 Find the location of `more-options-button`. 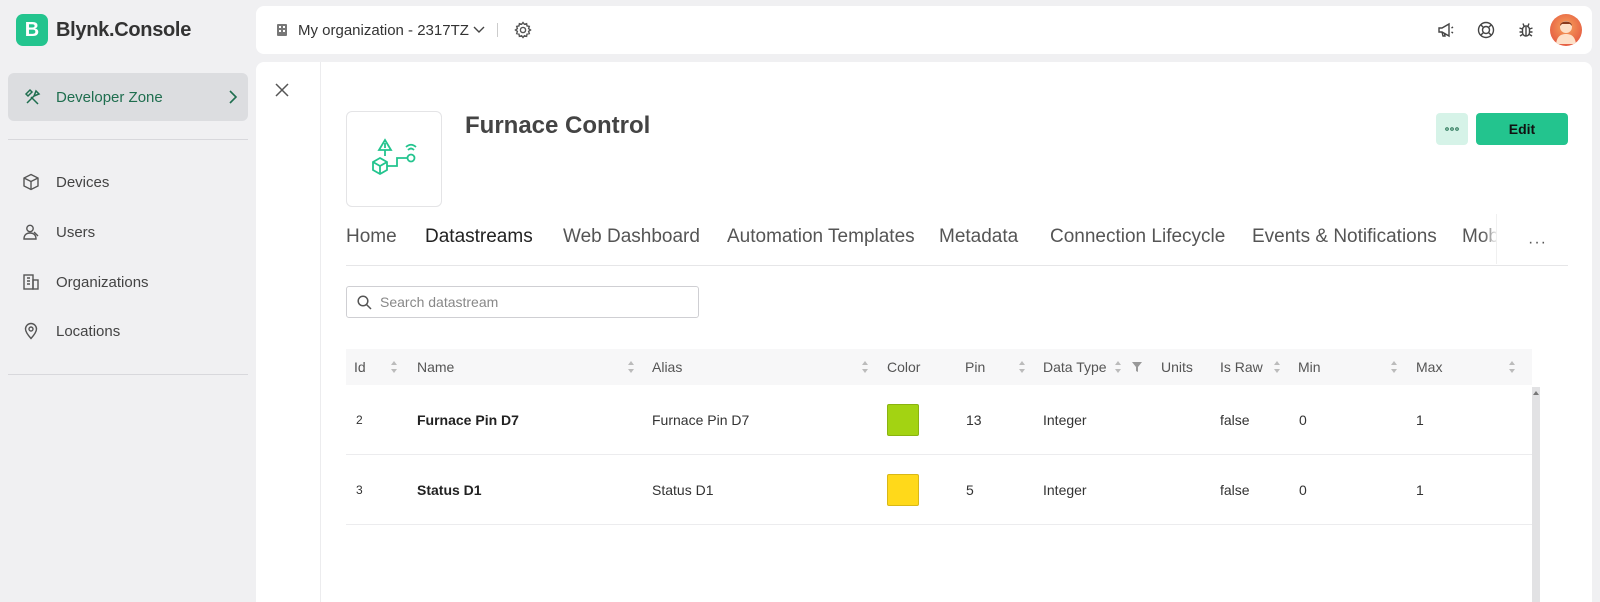

more-options-button is located at coordinates (1452, 129).